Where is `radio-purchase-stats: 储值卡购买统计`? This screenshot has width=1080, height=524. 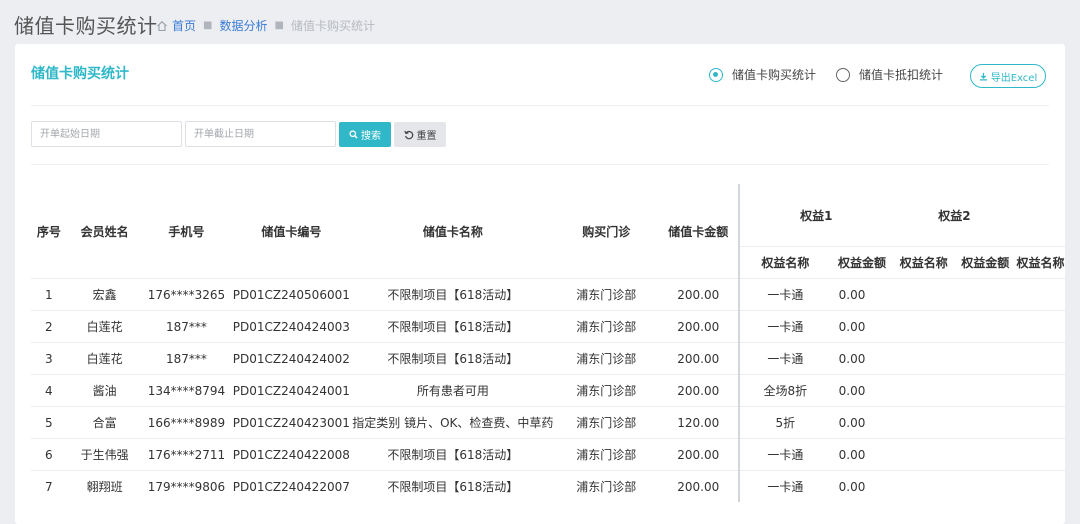
radio-purchase-stats: 储值卡购买统计 is located at coordinates (762, 74).